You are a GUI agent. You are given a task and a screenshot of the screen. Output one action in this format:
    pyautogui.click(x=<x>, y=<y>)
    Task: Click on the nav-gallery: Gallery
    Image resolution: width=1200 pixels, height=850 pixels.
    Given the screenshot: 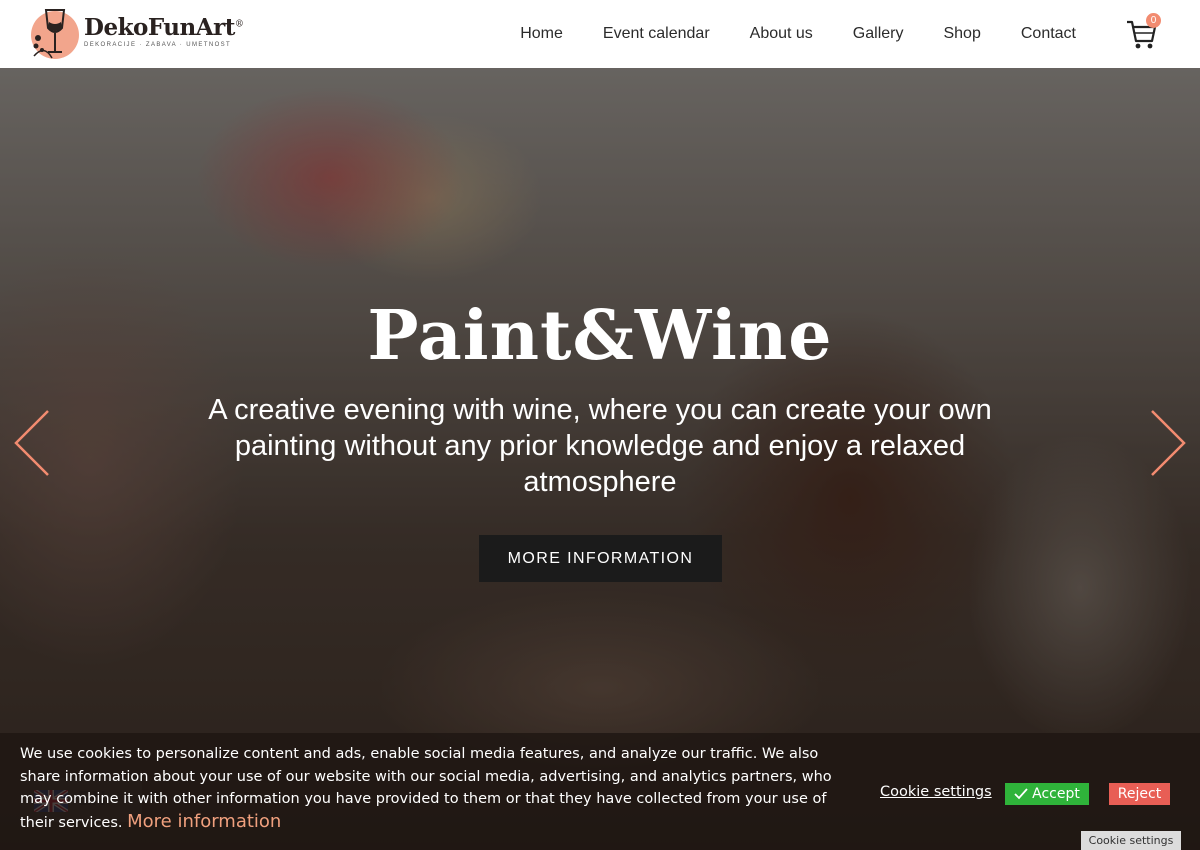 What is the action you would take?
    pyautogui.click(x=878, y=34)
    